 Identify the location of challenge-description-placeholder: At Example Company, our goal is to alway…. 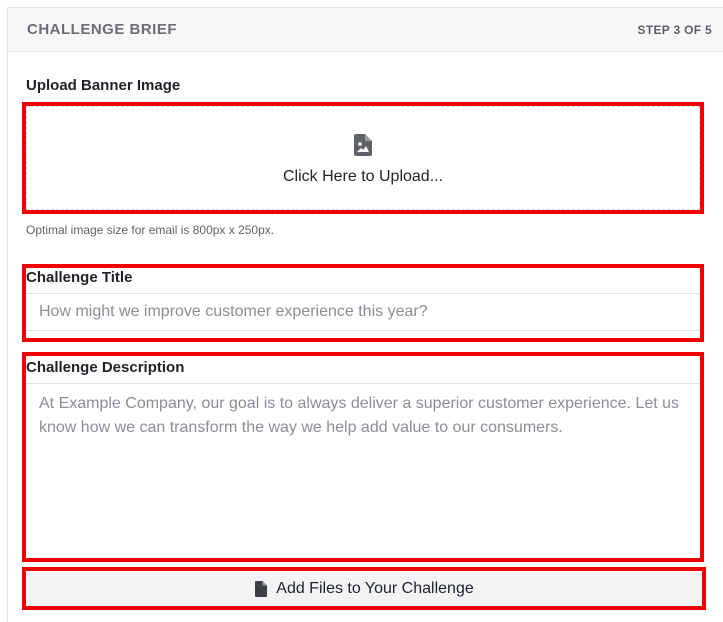
(359, 415).